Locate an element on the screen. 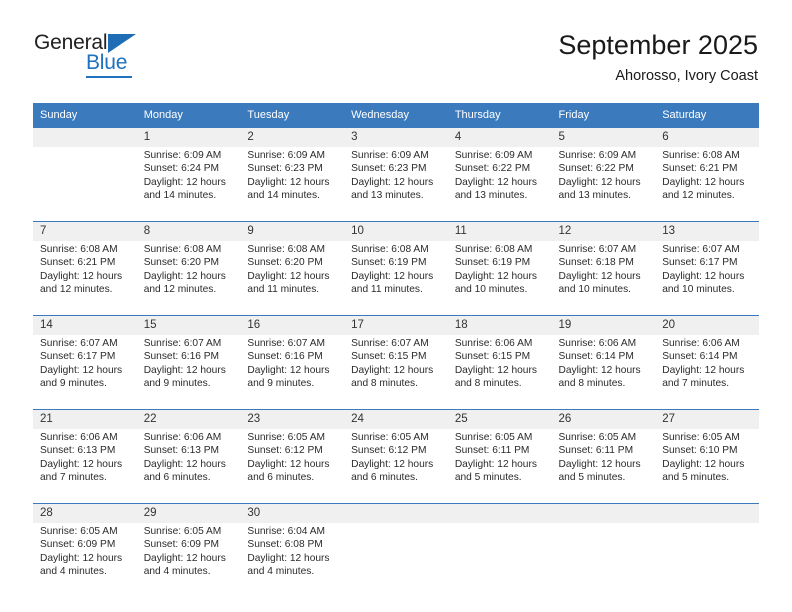  sunset-text: Sunset: 6:17 PM is located at coordinates (78, 357).